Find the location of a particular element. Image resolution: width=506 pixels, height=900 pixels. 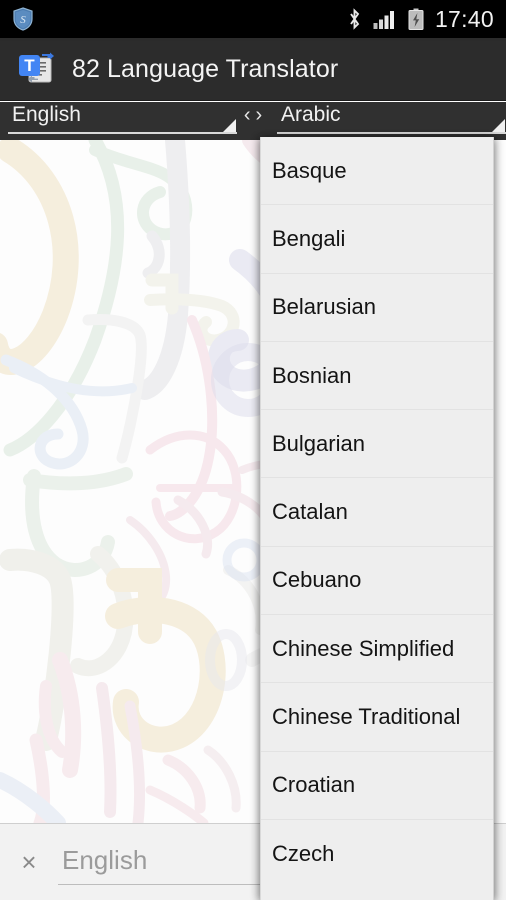

dropdown-item: Cebuano is located at coordinates (377, 581).